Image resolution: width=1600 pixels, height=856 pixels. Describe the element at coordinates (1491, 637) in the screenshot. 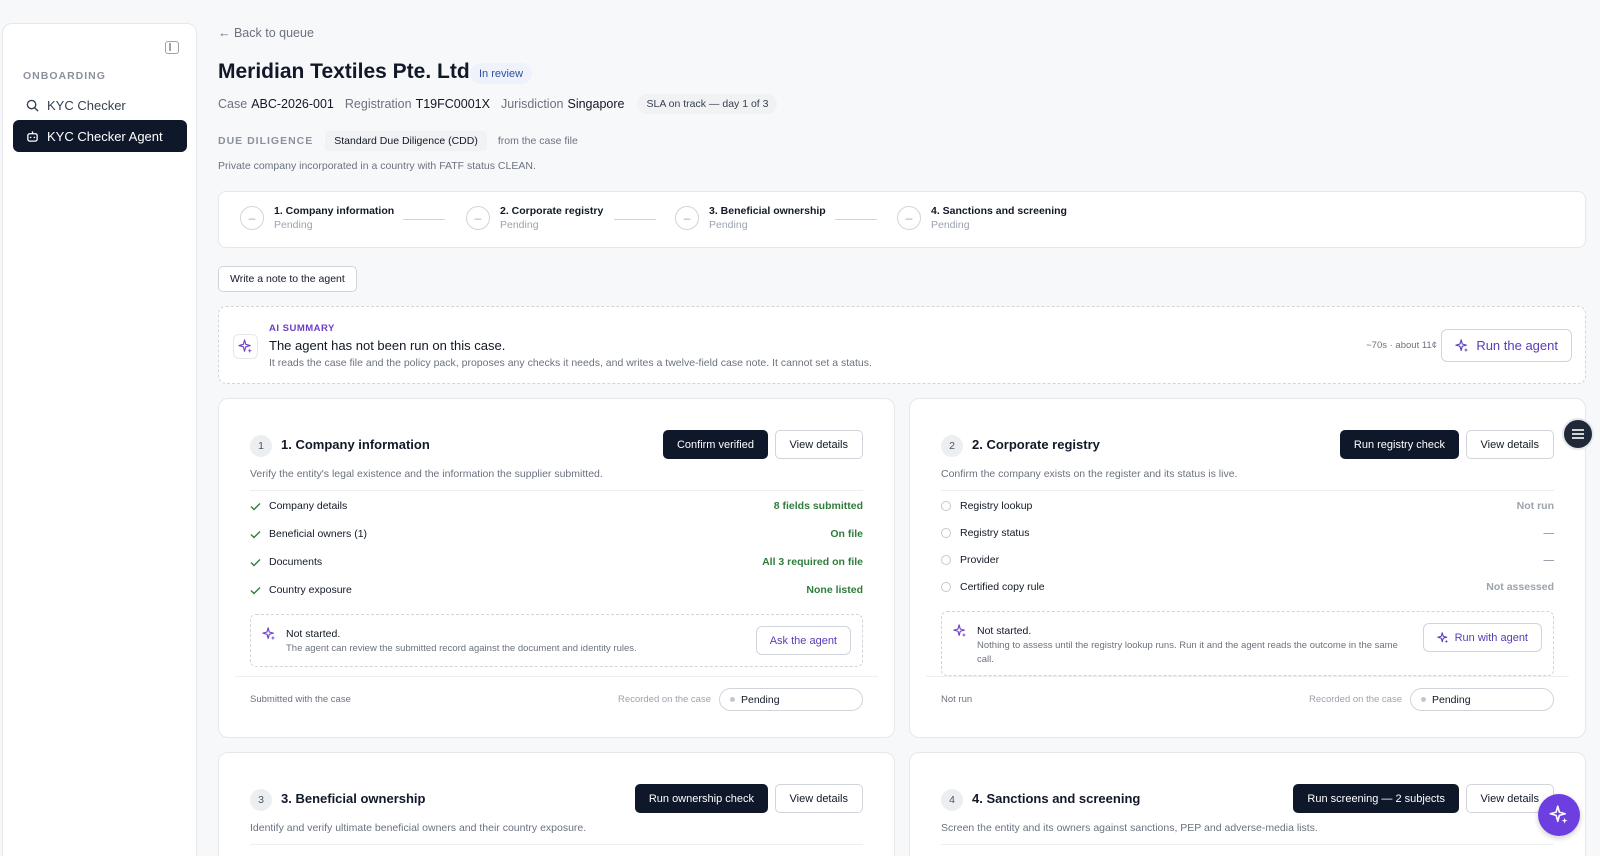

I see `run-with-agent-label: Run with agent` at that location.